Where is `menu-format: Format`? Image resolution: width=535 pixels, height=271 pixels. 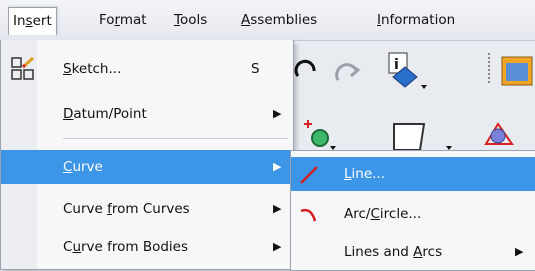
menu-format: Format is located at coordinates (123, 20).